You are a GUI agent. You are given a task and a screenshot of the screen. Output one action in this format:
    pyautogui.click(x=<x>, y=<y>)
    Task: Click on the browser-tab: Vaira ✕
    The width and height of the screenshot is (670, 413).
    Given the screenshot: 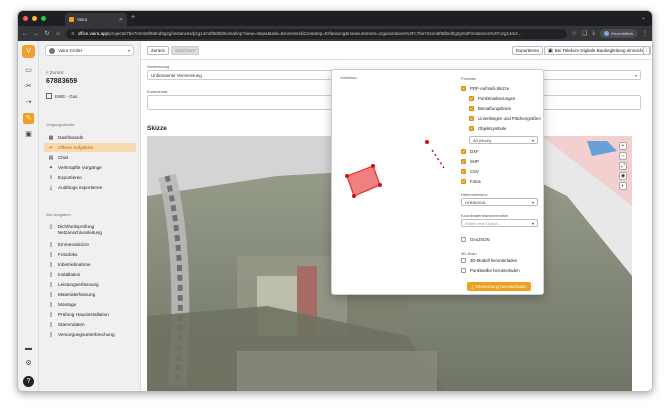 What is the action you would take?
    pyautogui.click(x=96, y=19)
    